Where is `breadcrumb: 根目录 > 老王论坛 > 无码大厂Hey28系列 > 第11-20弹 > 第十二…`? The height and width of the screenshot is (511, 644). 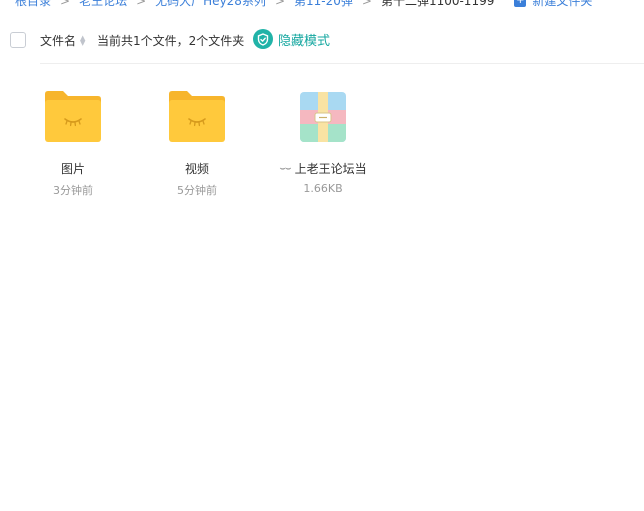 breadcrumb: 根目录 > 老王论坛 > 无码大厂Hey28系列 > 第11-20弹 > 第十二… is located at coordinates (303, 4).